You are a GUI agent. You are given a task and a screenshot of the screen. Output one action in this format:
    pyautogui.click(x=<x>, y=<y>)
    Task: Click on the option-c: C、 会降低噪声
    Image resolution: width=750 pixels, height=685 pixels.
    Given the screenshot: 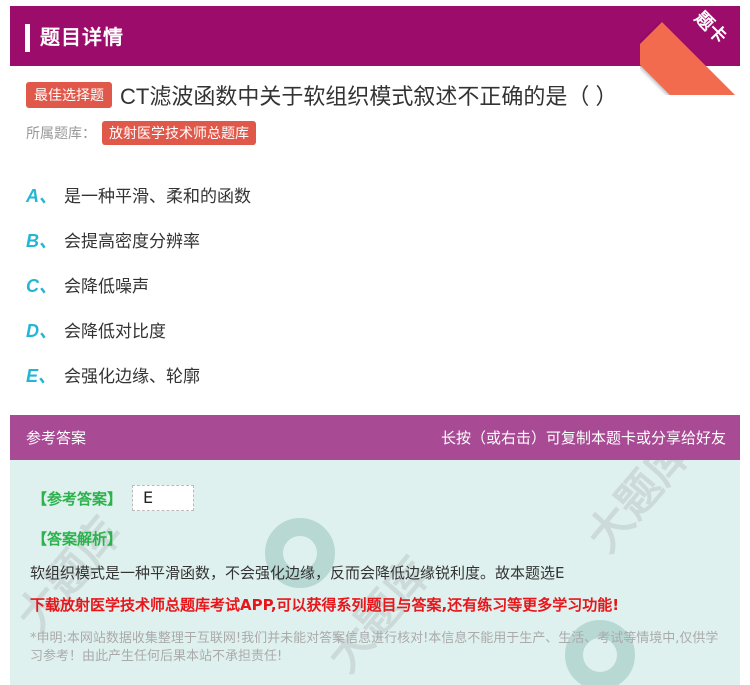 What is the action you would take?
    pyautogui.click(x=326, y=284)
    